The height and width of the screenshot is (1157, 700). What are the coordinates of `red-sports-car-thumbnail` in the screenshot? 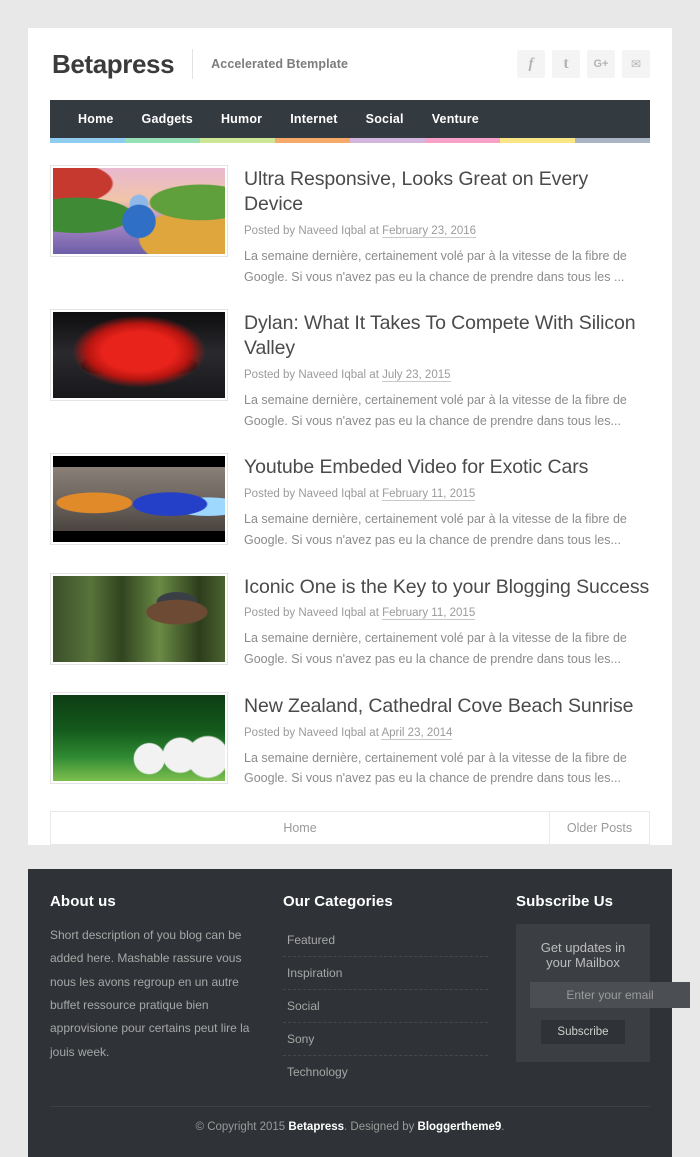 It's located at (139, 355).